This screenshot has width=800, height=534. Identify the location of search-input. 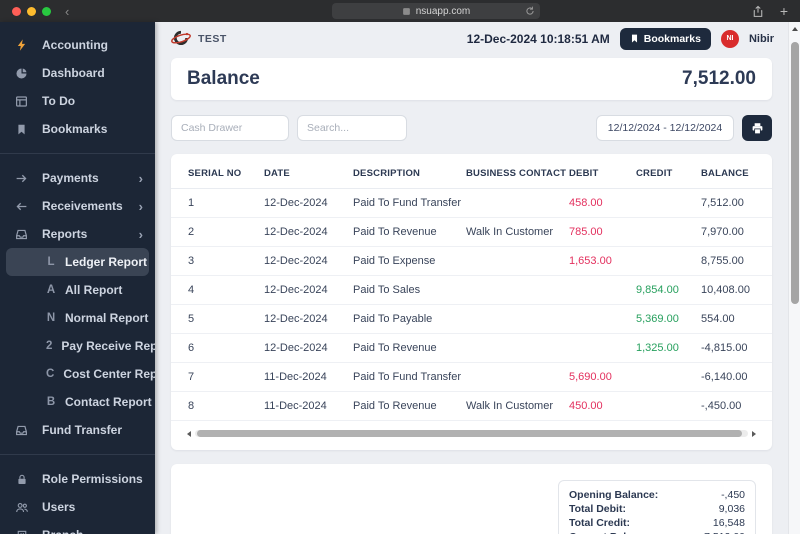
(352, 128).